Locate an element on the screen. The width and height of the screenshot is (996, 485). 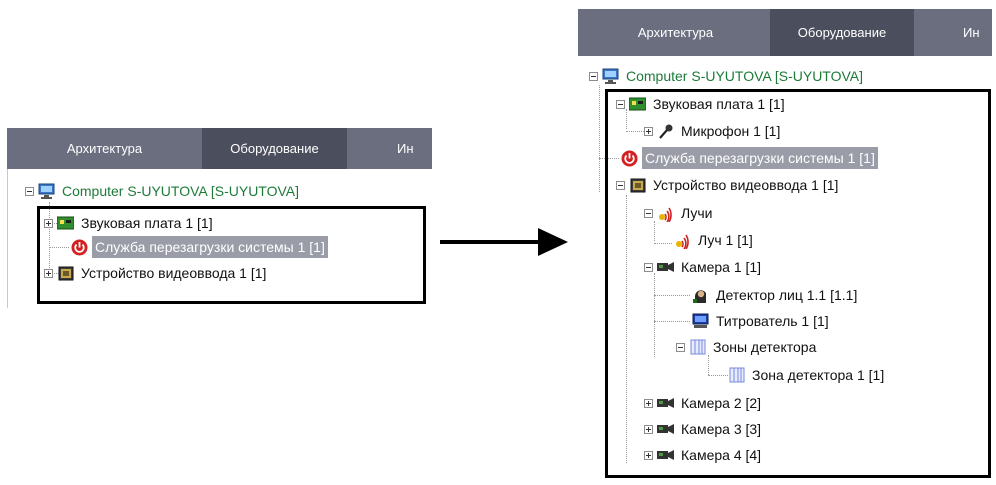
arrow-icon is located at coordinates (505, 242).